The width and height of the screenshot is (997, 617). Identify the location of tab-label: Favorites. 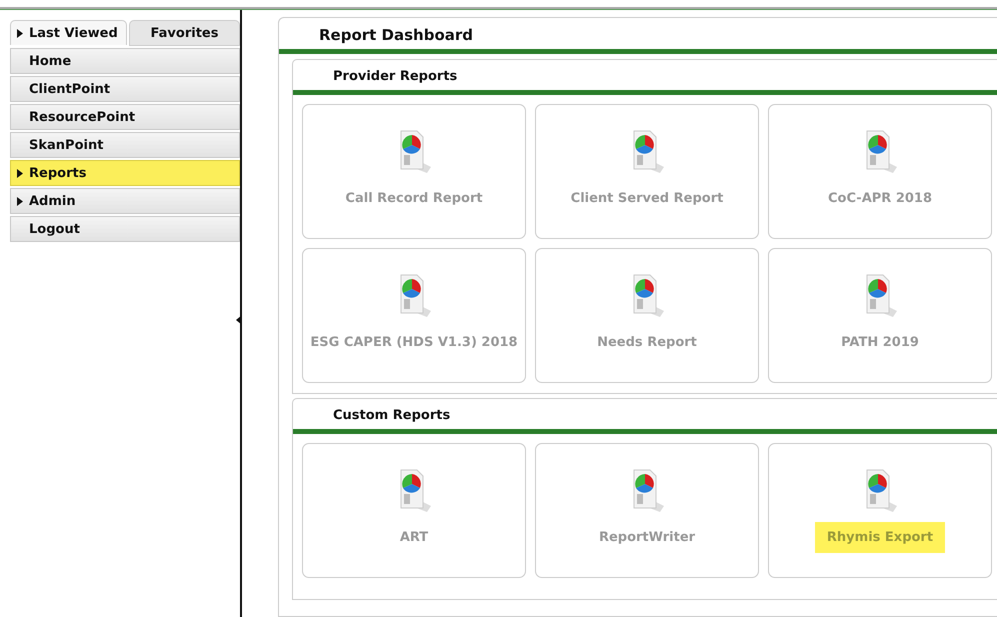
(184, 33).